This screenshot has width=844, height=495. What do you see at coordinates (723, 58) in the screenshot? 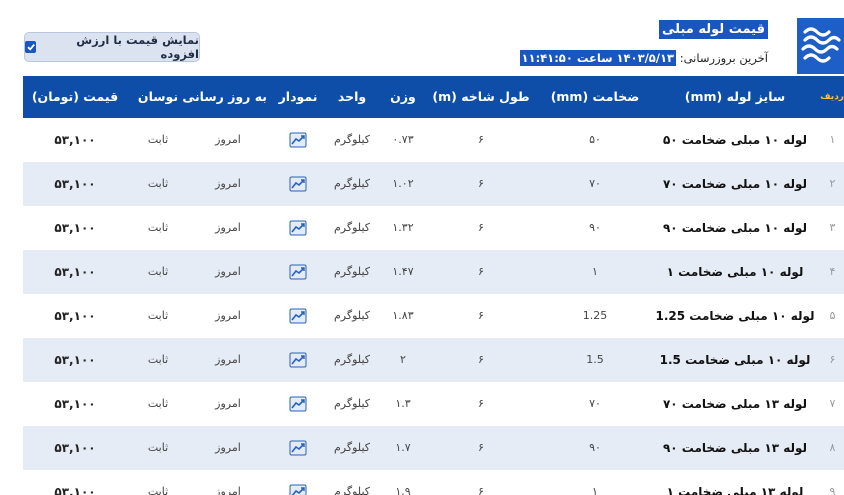
I see `last-update-label: آخرین بروزرسانی:` at bounding box center [723, 58].